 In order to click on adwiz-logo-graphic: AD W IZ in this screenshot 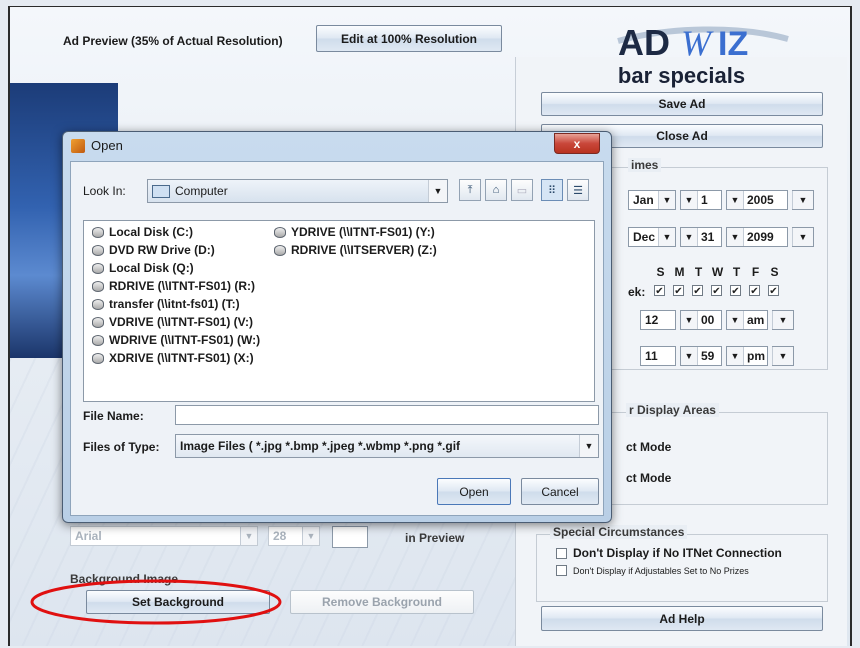, I will do `click(703, 42)`.